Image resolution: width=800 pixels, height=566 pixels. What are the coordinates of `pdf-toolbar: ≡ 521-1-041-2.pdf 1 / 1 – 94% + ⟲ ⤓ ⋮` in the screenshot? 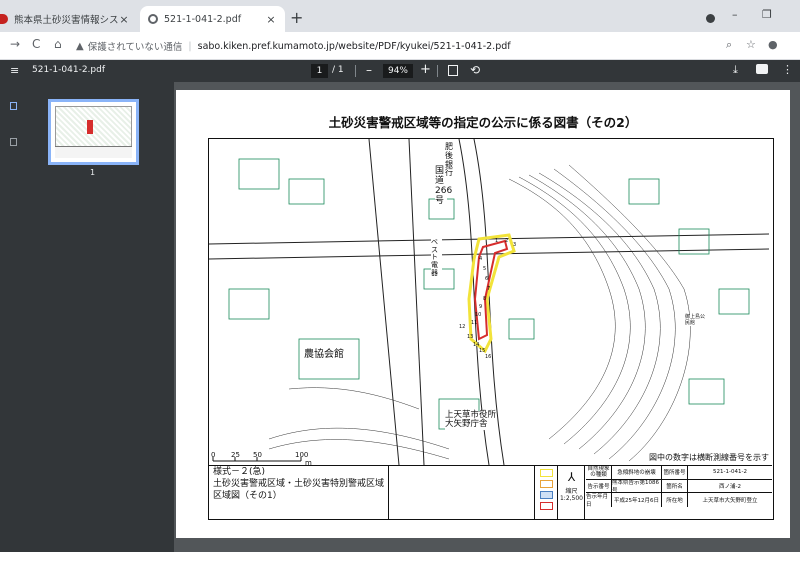 It's located at (400, 71).